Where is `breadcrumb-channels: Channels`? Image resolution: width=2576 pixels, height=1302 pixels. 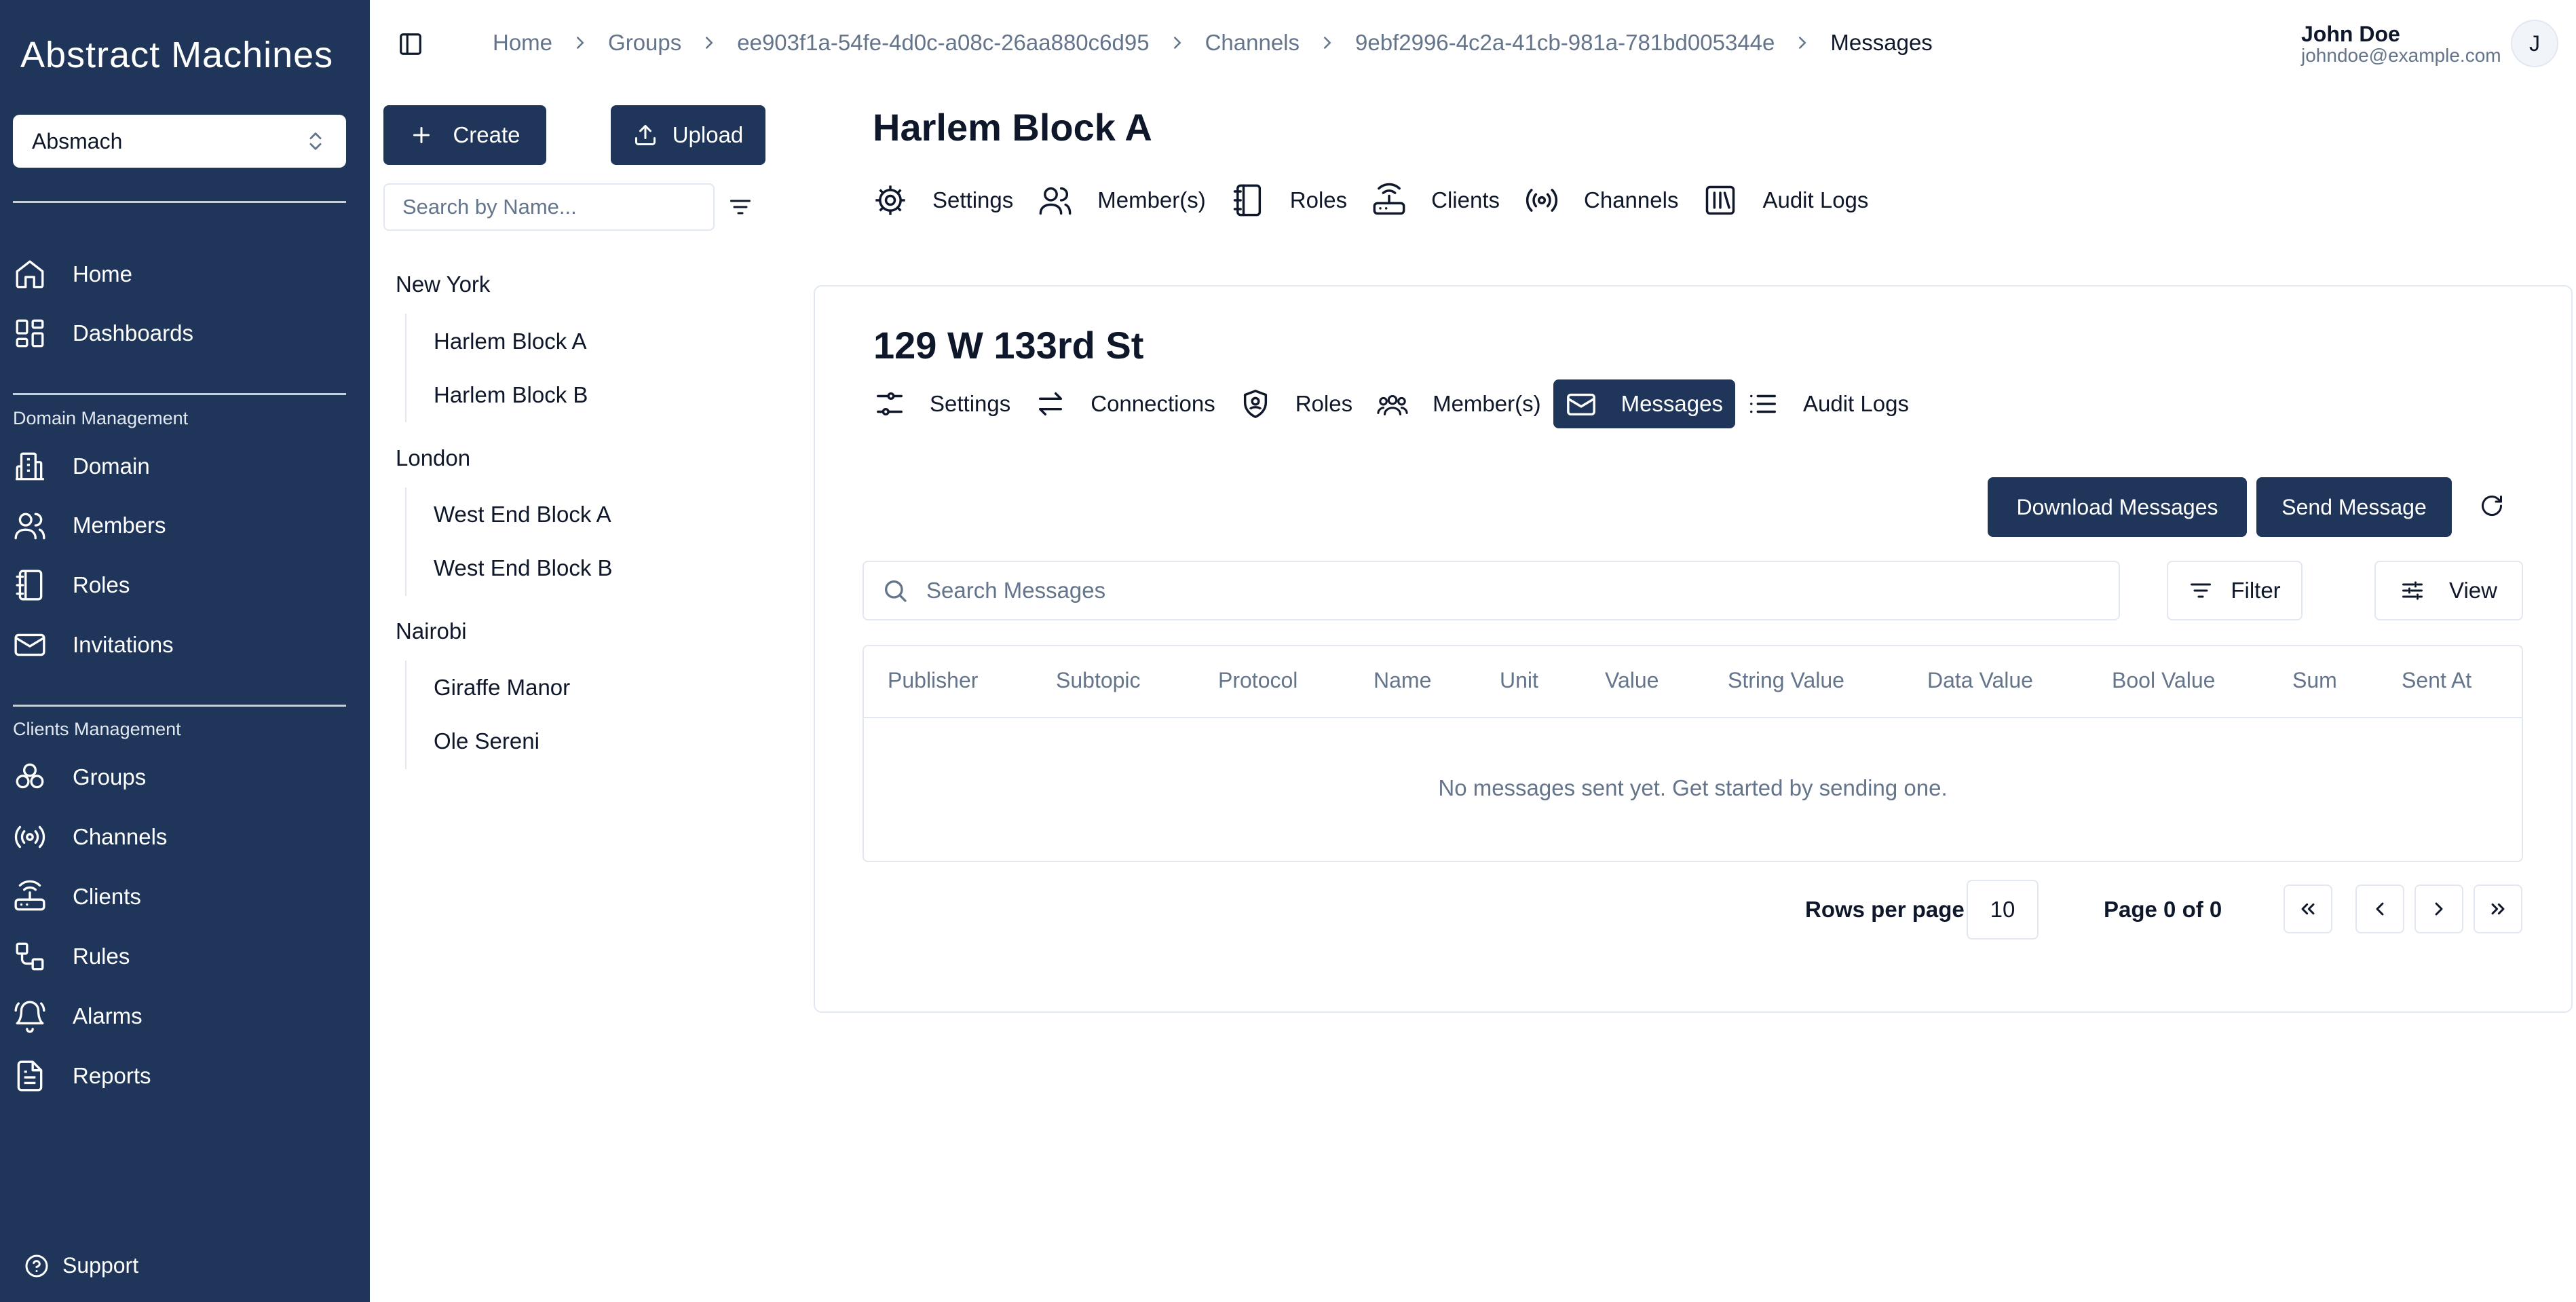 breadcrumb-channels: Channels is located at coordinates (1252, 43).